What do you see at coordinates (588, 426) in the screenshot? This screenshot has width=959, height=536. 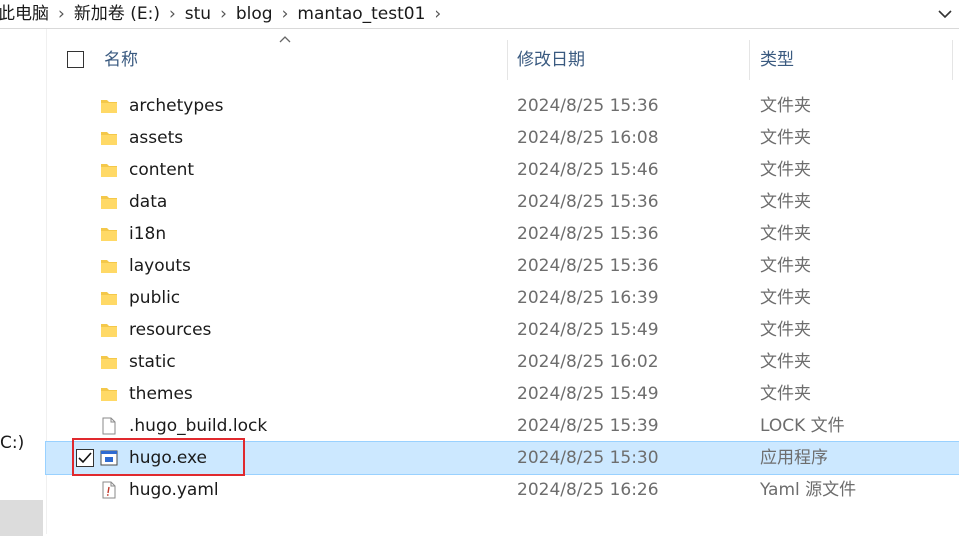 I see `file-modified: 2024/8/25 15:39` at bounding box center [588, 426].